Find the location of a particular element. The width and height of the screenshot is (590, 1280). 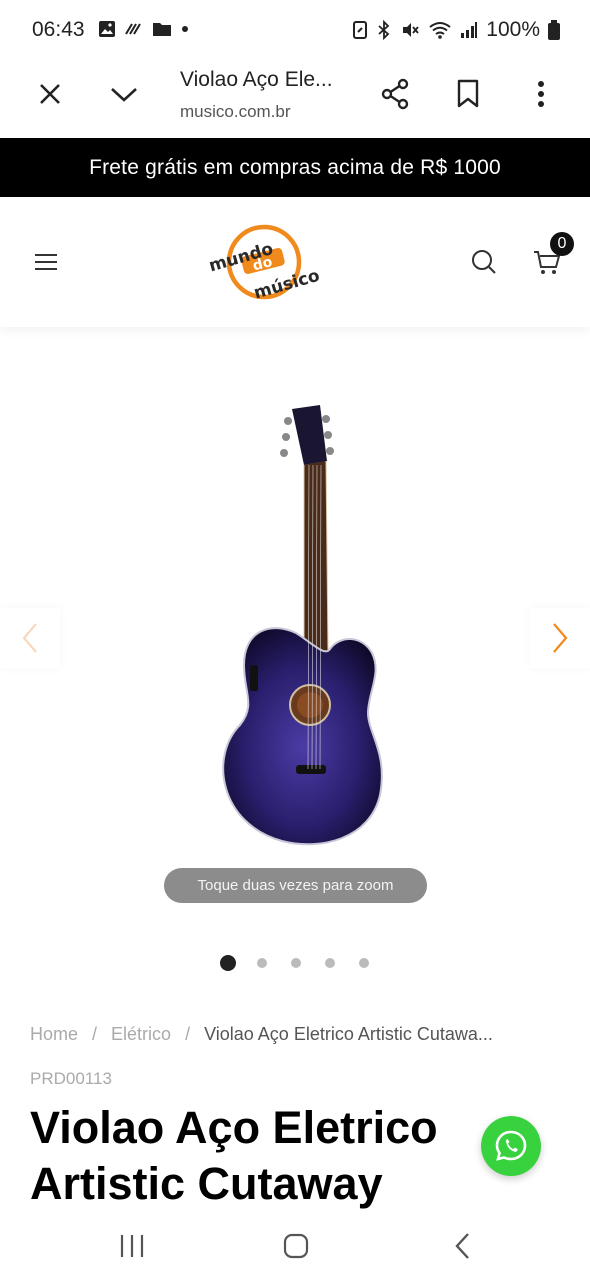

whatsapp-button is located at coordinates (511, 1146).